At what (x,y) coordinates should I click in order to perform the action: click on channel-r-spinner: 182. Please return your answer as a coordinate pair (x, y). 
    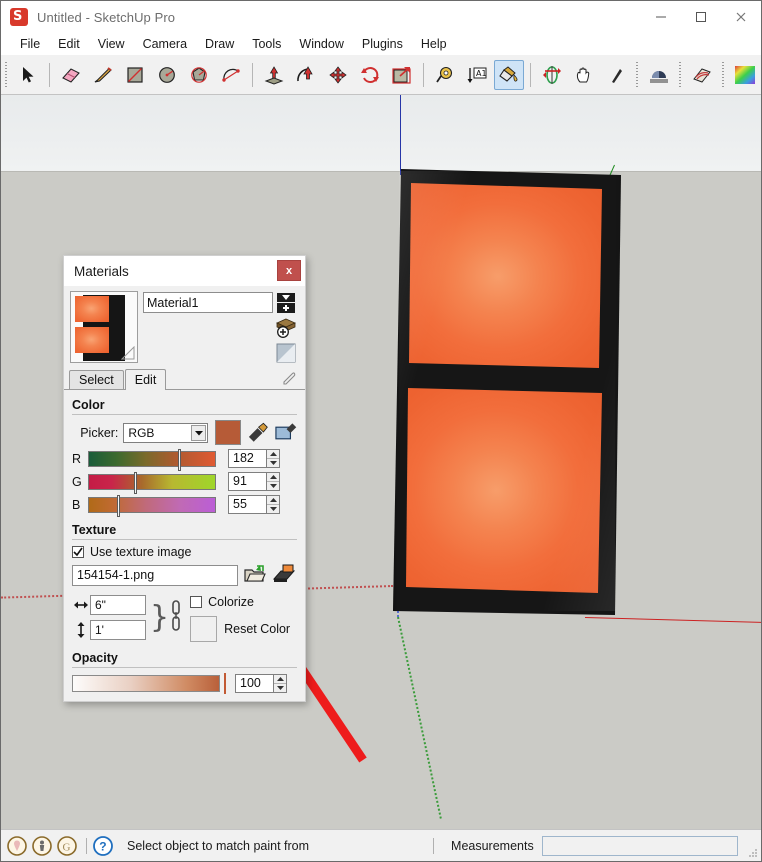
    Looking at the image, I should click on (254, 458).